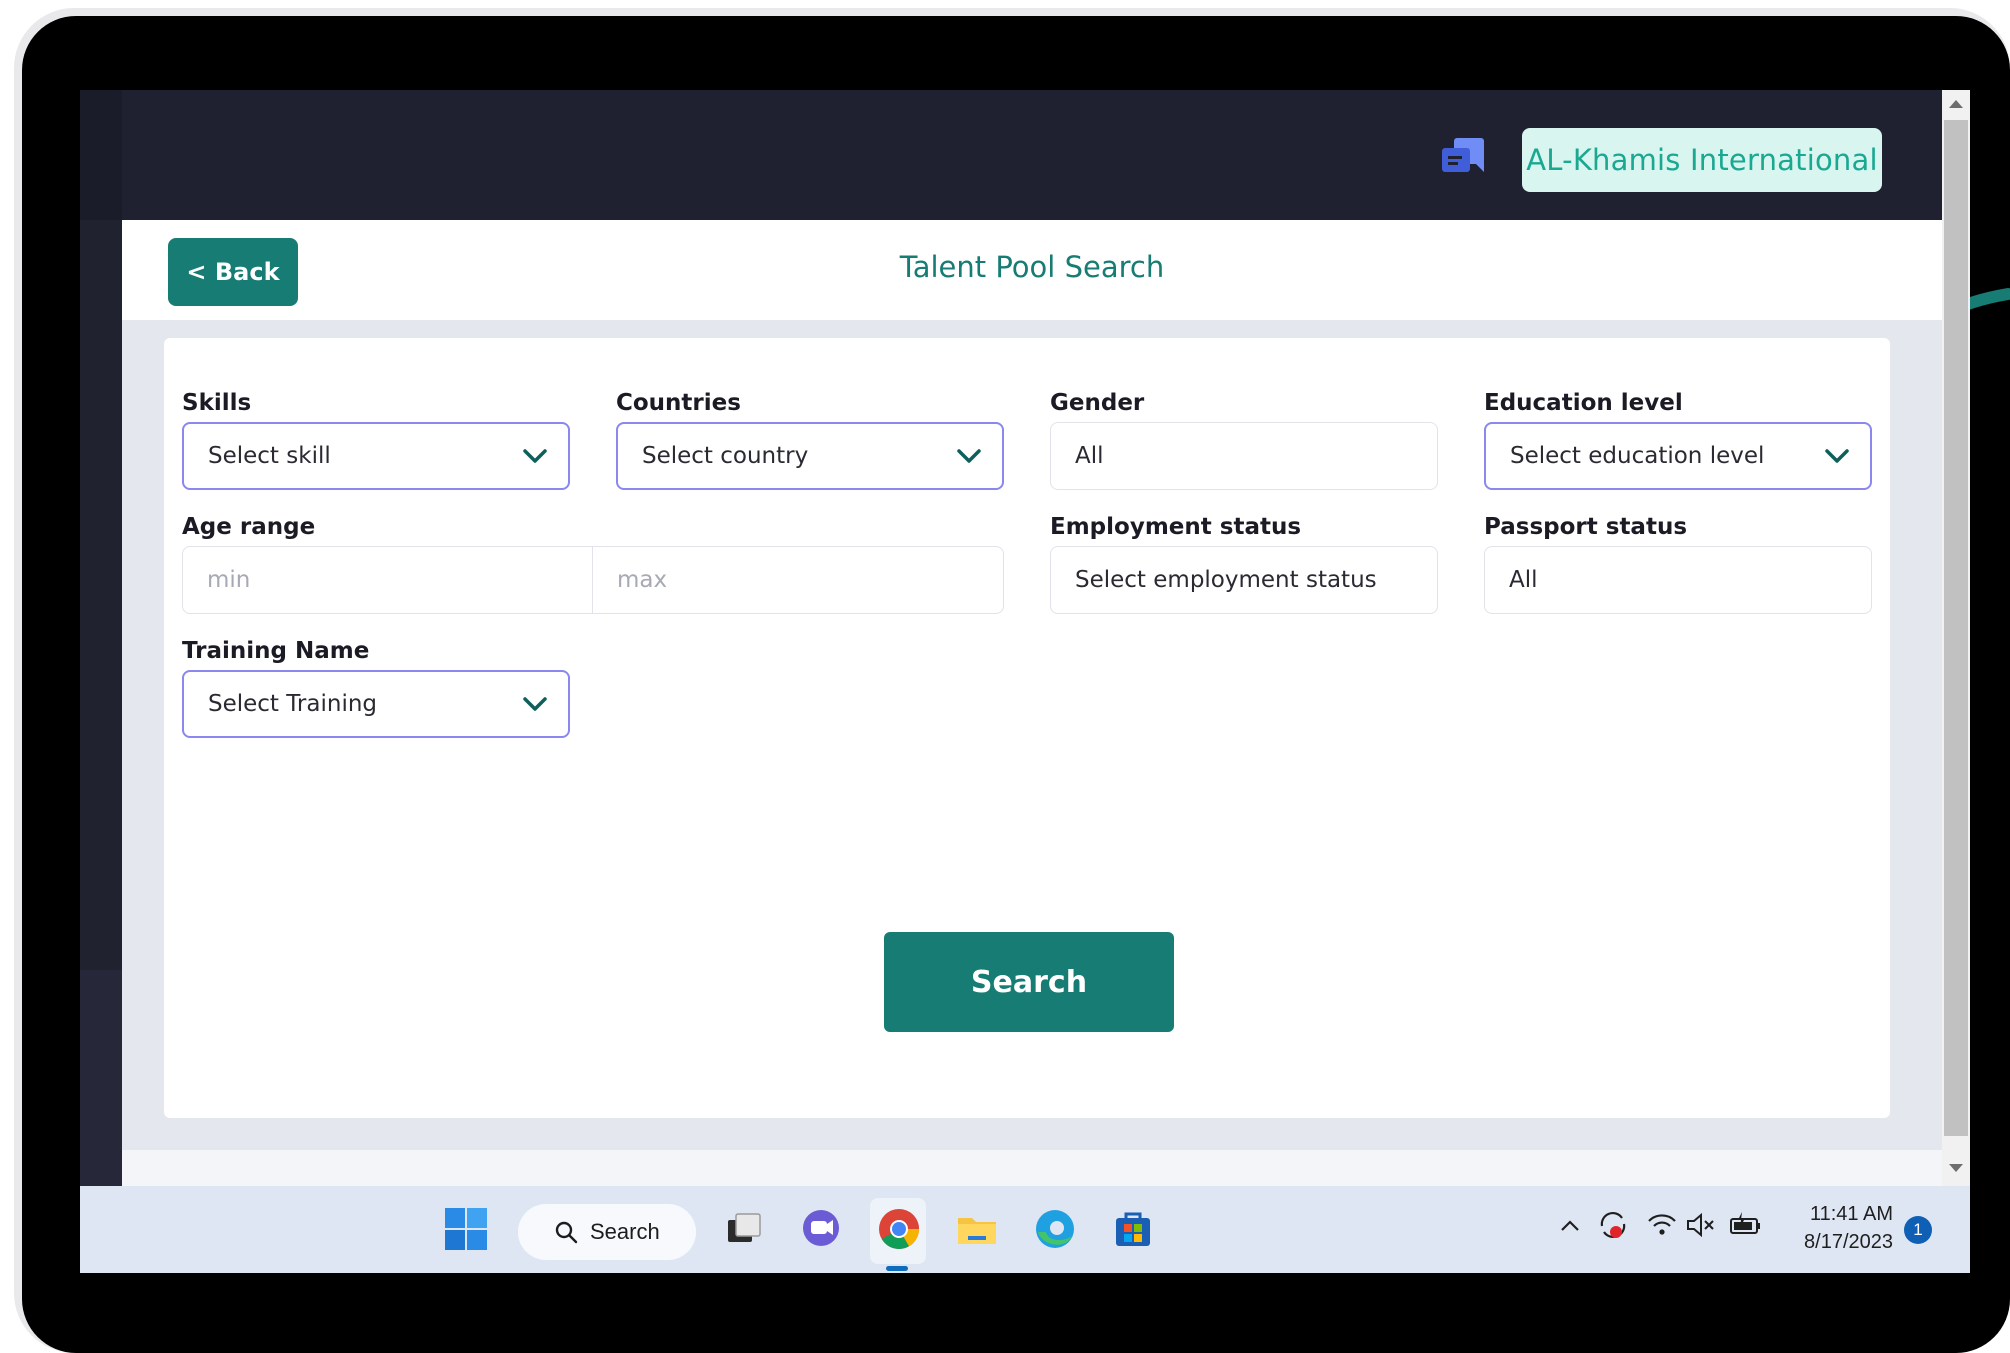 Image resolution: width=2010 pixels, height=1353 pixels. I want to click on gender-select-value: All, so click(1089, 456).